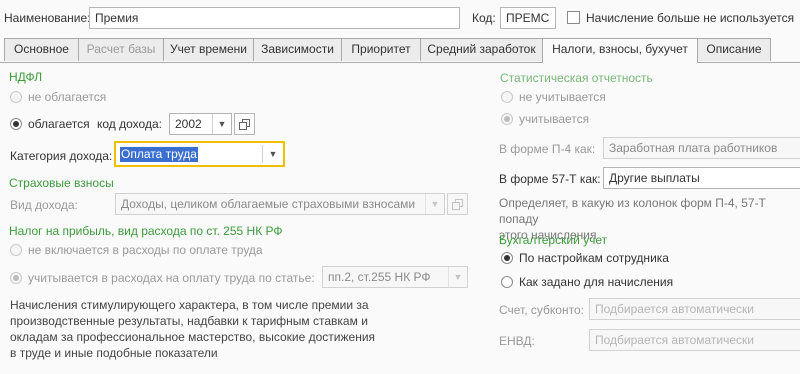  Describe the element at coordinates (674, 340) in the screenshot. I see `envd-placeholder: Подбирается автоматически` at that location.